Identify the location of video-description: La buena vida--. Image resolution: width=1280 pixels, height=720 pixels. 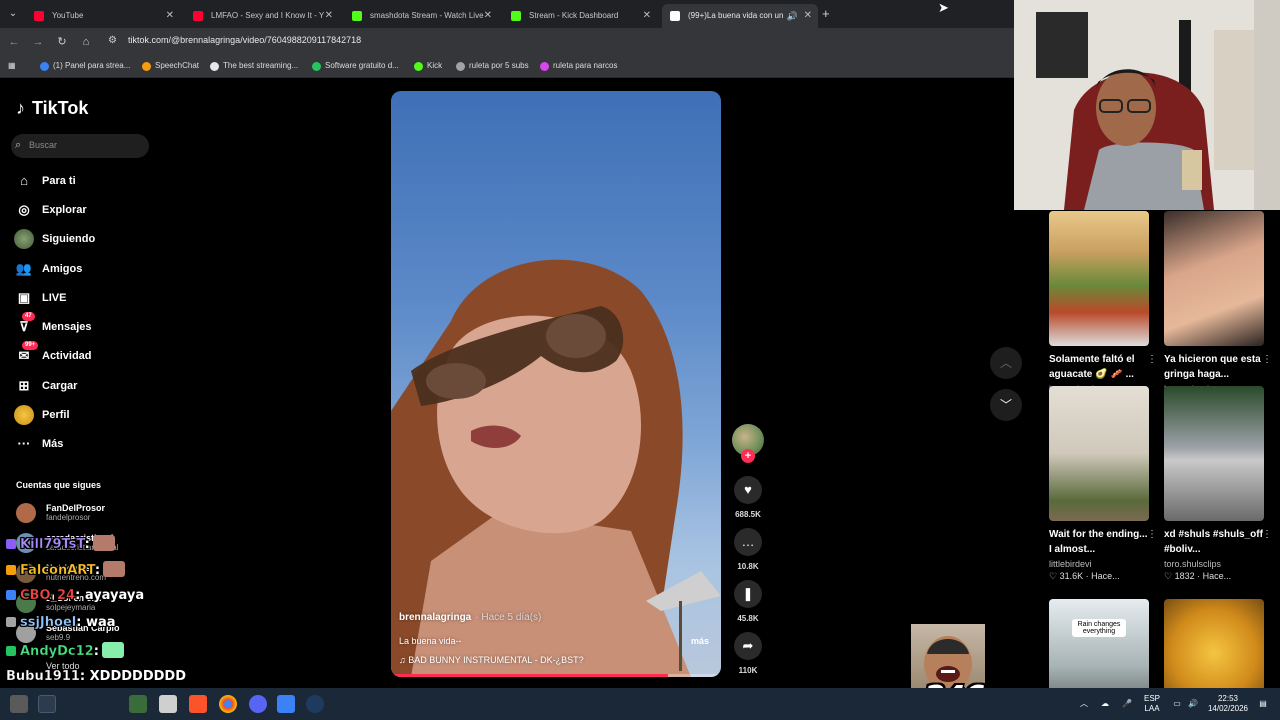
(430, 641).